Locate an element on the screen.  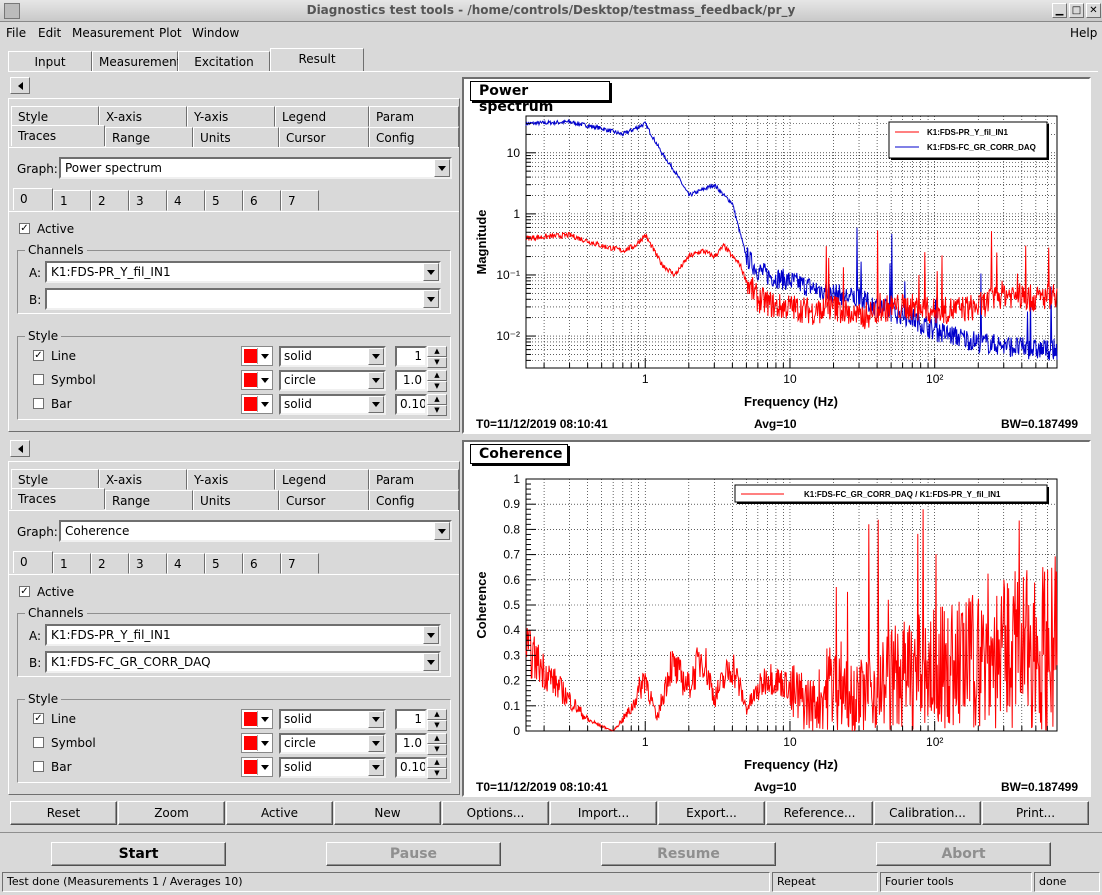
maximize-button: □ is located at coordinates (1076, 10).